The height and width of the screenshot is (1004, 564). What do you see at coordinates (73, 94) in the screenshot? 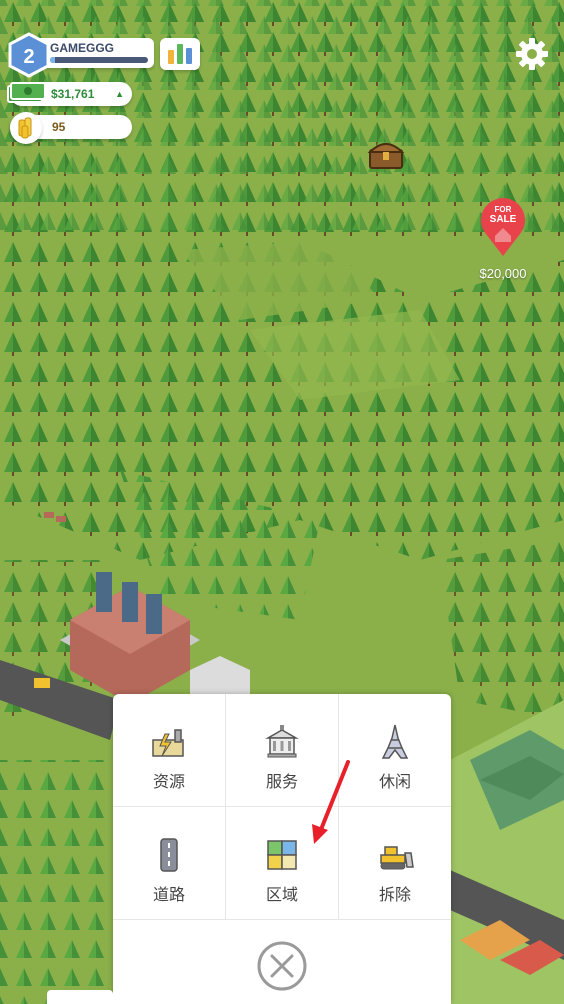
I see `money-value: $31,761` at bounding box center [73, 94].